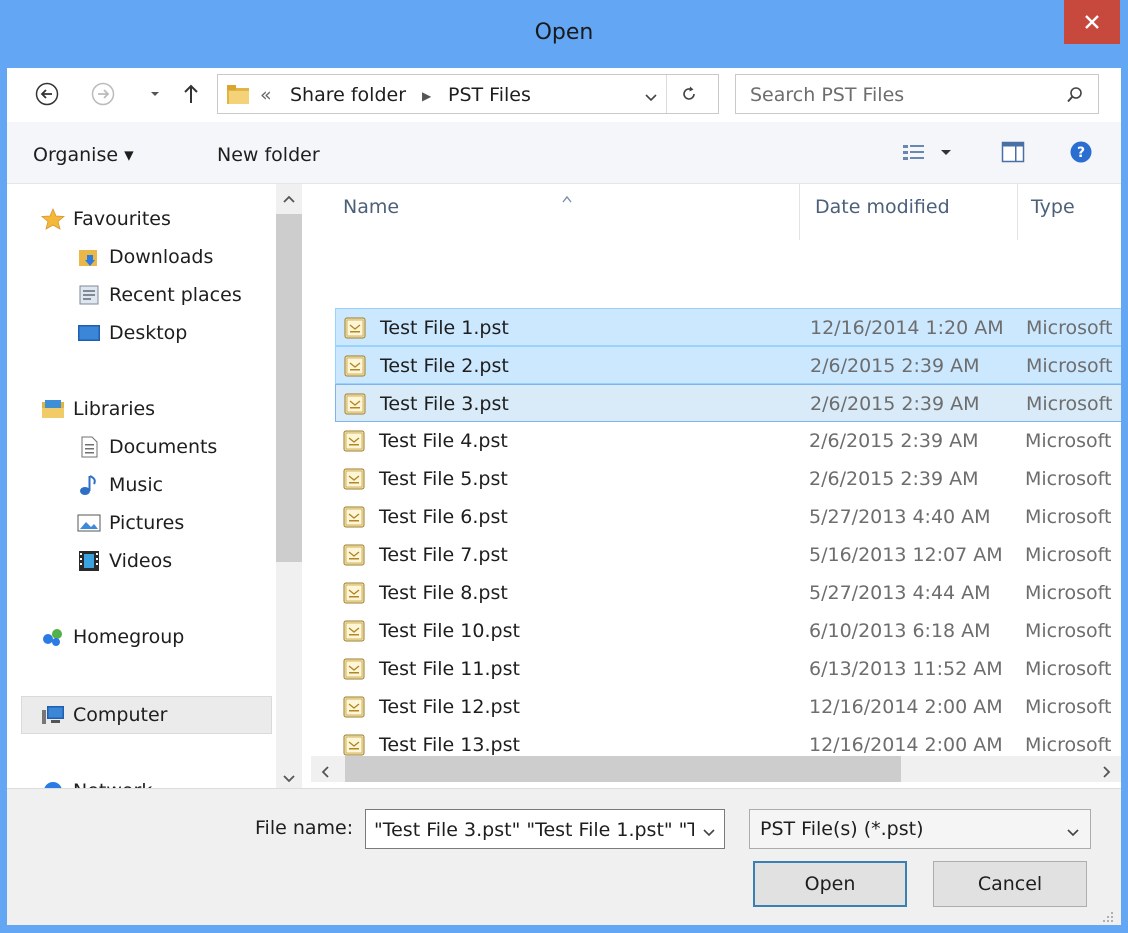 The height and width of the screenshot is (933, 1128). Describe the element at coordinates (443, 479) in the screenshot. I see `file-name-cell: Test File 5.pst` at that location.